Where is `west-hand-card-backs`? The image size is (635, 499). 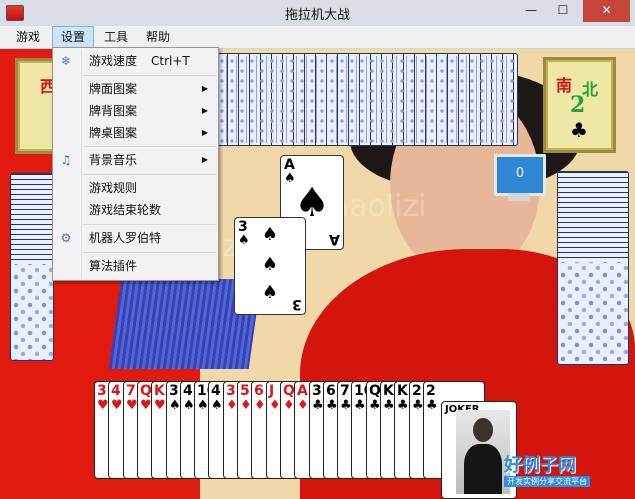 west-hand-card-backs is located at coordinates (32, 267).